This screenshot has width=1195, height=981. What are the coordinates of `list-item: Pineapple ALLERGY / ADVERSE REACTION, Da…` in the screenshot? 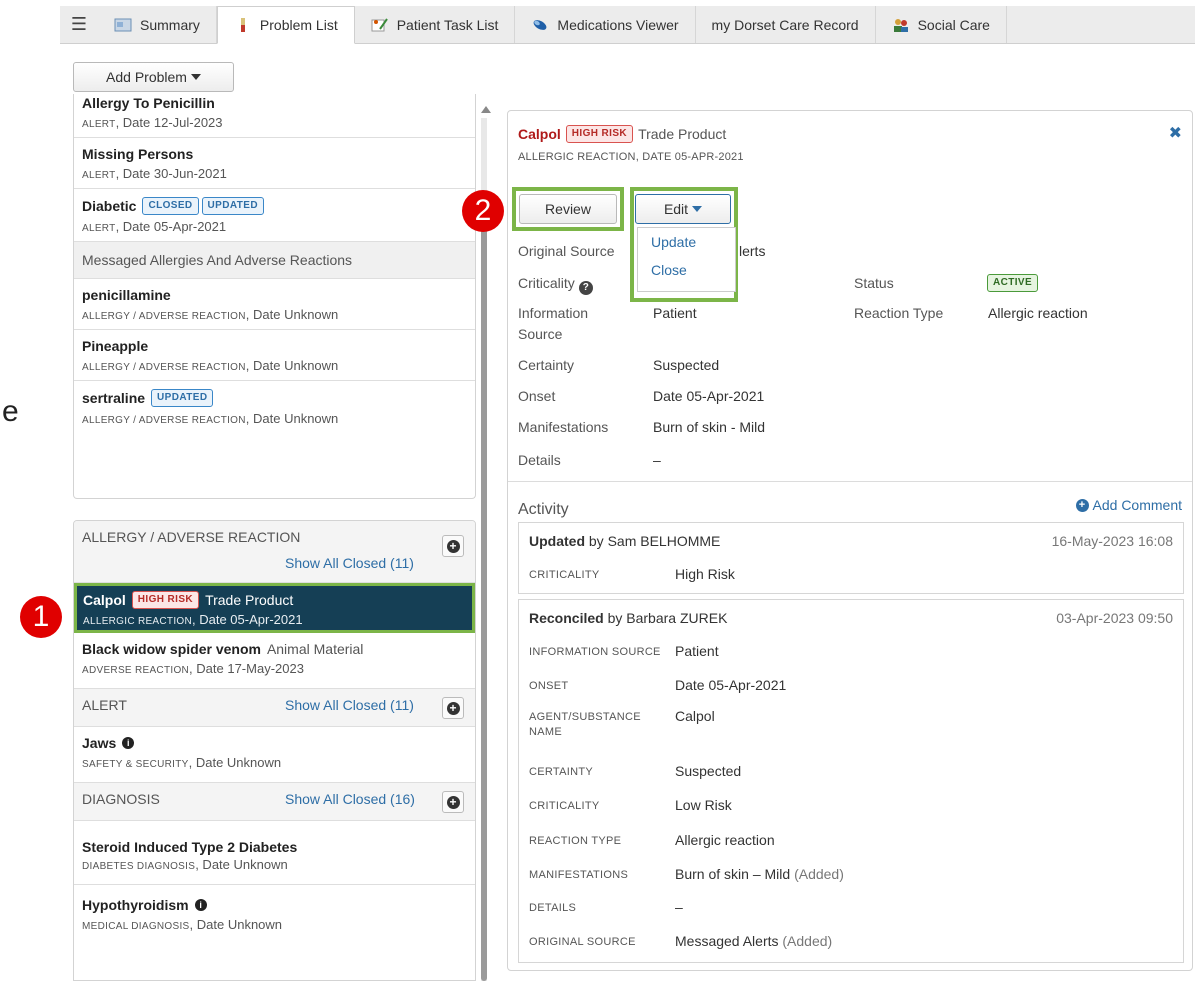 It's located at (274, 355).